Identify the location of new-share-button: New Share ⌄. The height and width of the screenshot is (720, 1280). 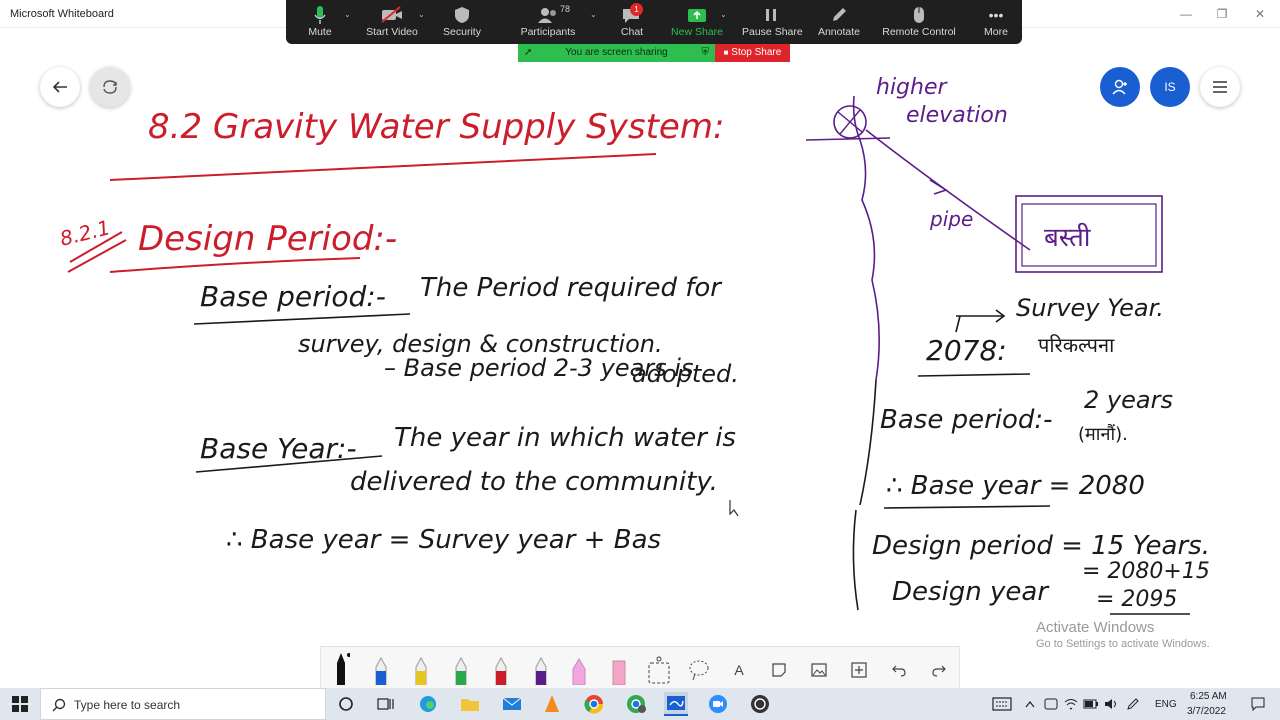
(698, 23).